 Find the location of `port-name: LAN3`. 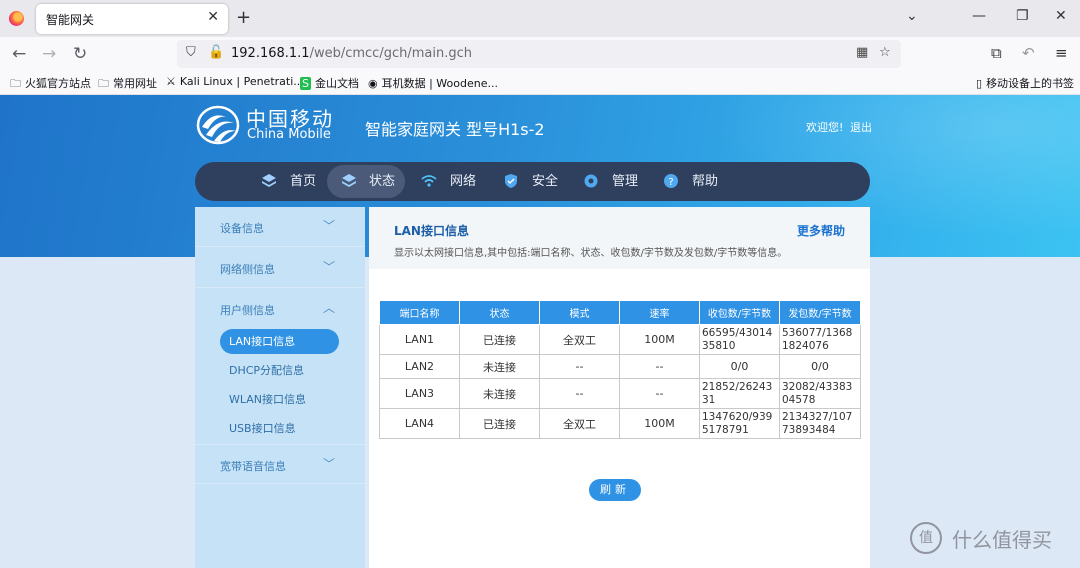

port-name: LAN3 is located at coordinates (419, 393).